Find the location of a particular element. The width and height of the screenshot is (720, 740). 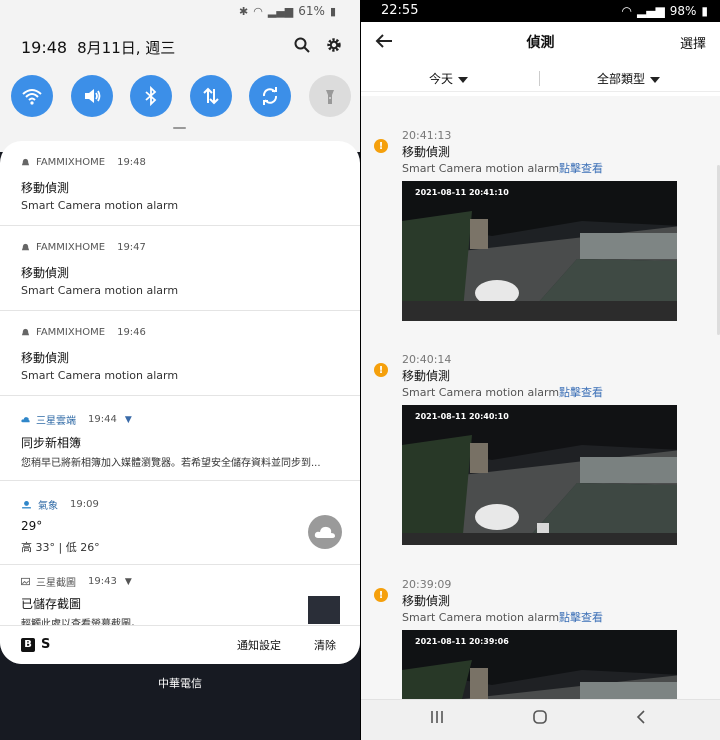

camera-snapshot: 2021-08-11 20:40:10 is located at coordinates (541, 475).